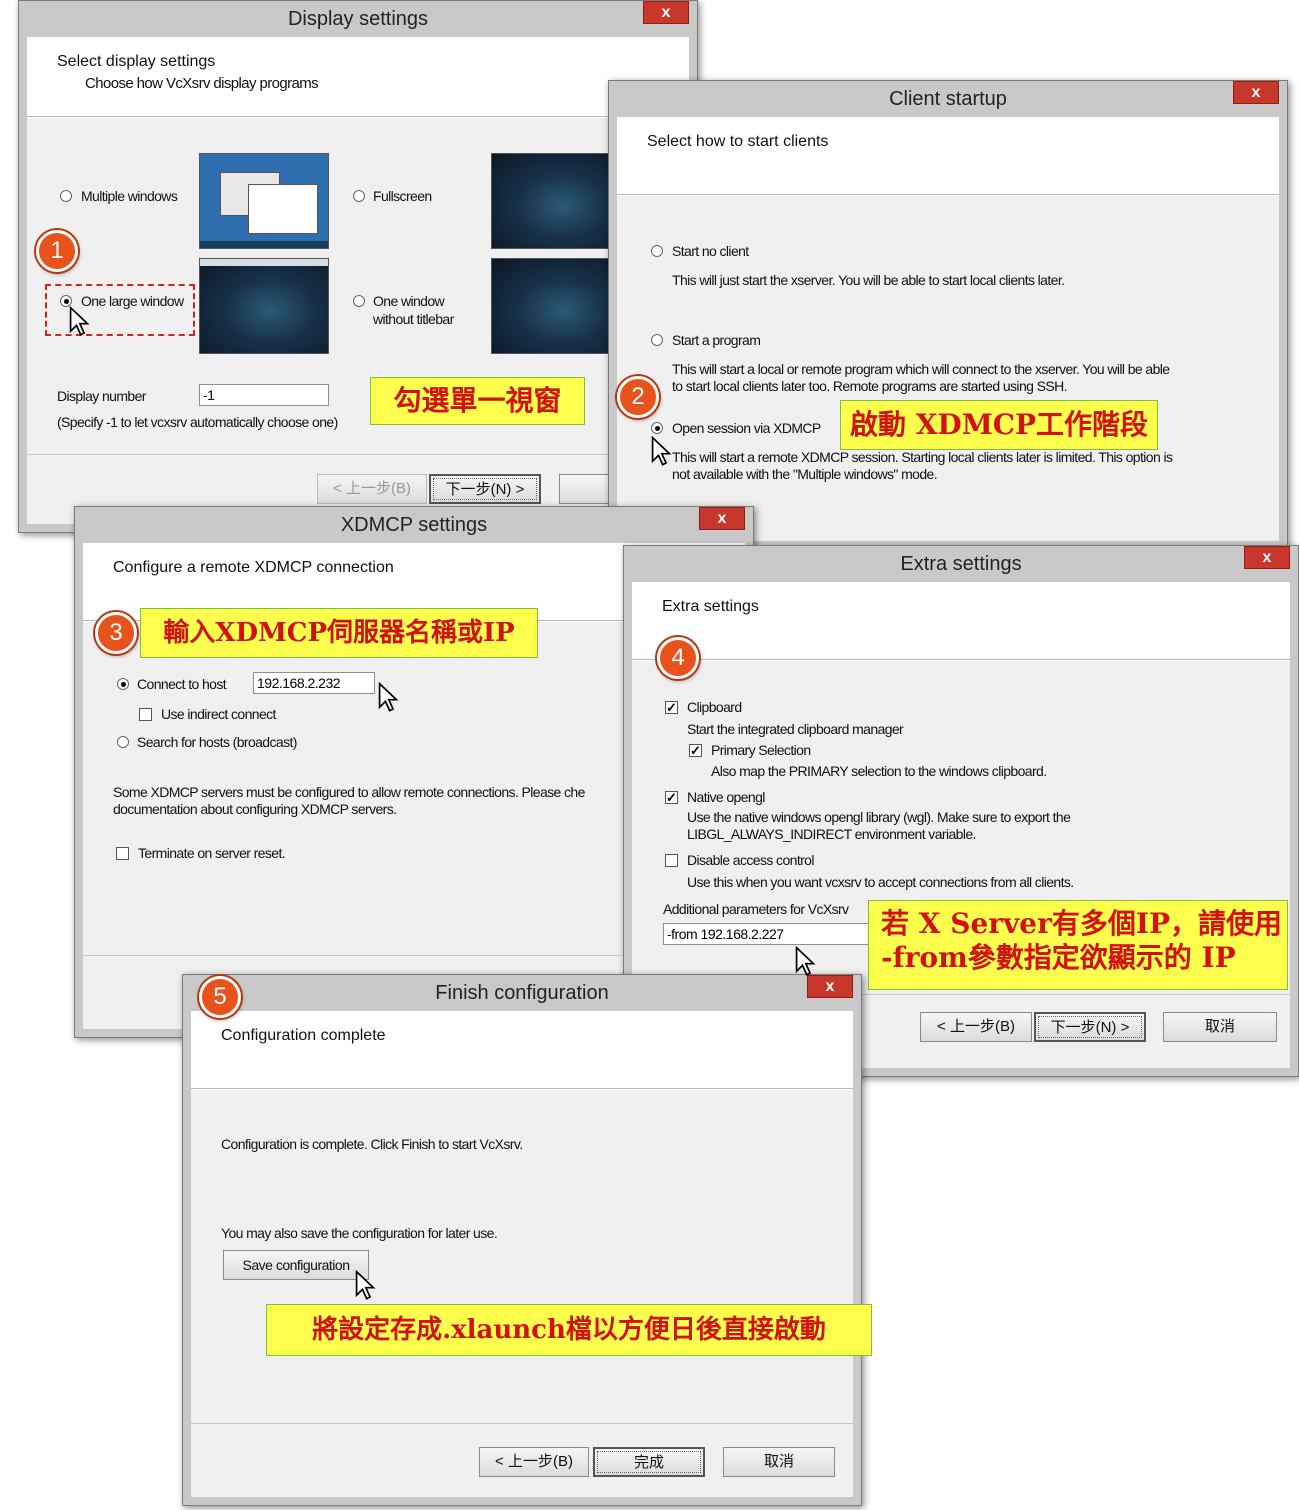 The height and width of the screenshot is (1510, 1299). I want to click on label-fullscreen: Fullscreen, so click(402, 196).